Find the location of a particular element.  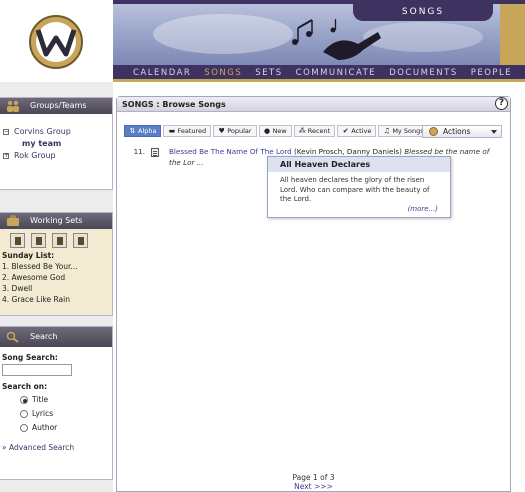

nav-sets: SETS is located at coordinates (268, 72).